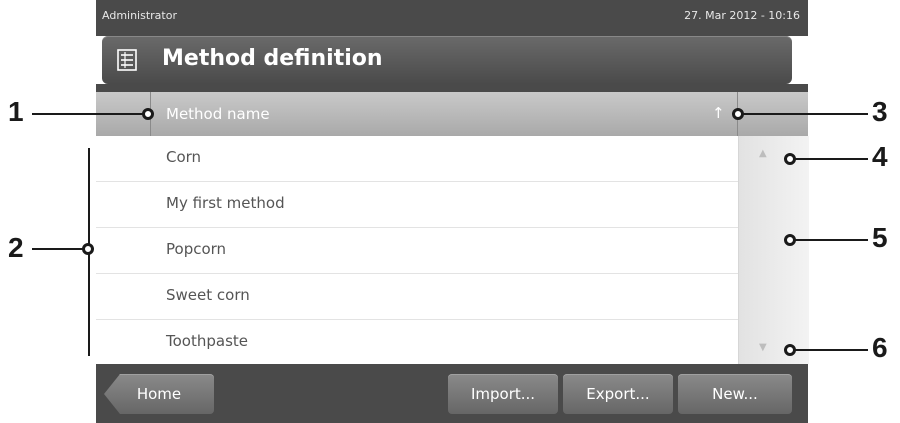  What do you see at coordinates (452, 88) in the screenshot?
I see `divider` at bounding box center [452, 88].